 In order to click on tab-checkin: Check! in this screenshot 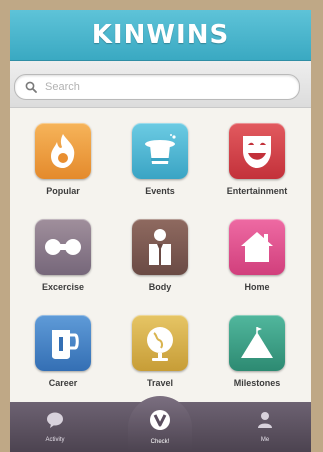, I will do `click(160, 427)`.